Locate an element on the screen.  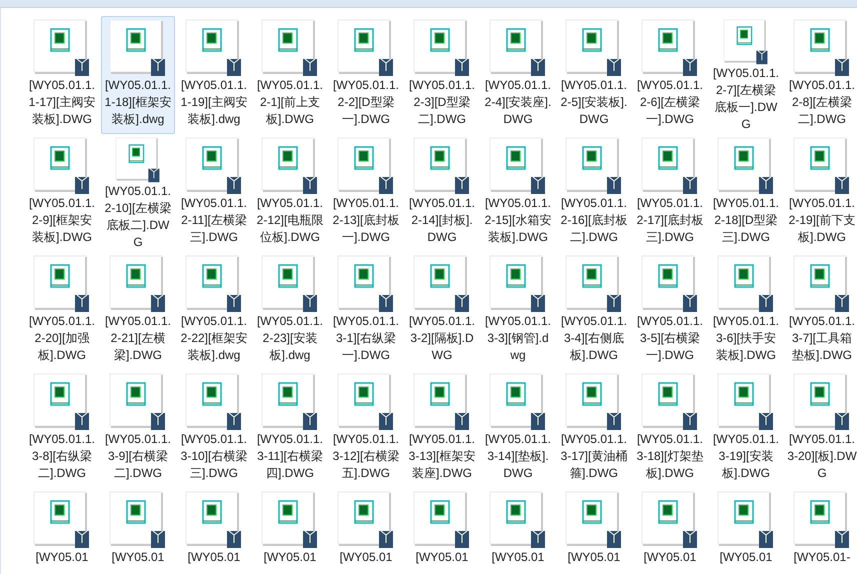
file-item: [WY05.01.1.2-20][加强板].DWG is located at coordinates (62, 311).